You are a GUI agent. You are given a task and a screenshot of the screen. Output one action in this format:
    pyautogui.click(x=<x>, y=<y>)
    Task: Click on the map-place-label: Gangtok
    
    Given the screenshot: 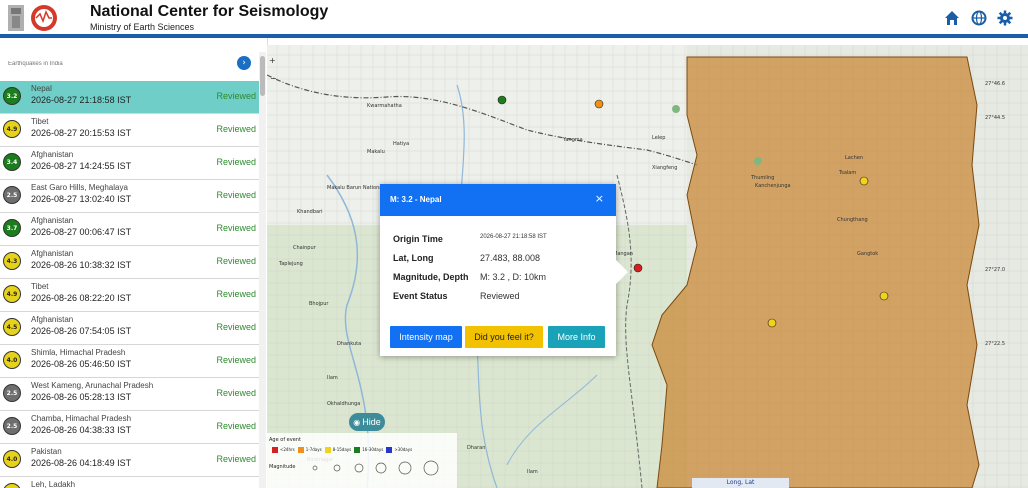 What is the action you would take?
    pyautogui.click(x=868, y=254)
    